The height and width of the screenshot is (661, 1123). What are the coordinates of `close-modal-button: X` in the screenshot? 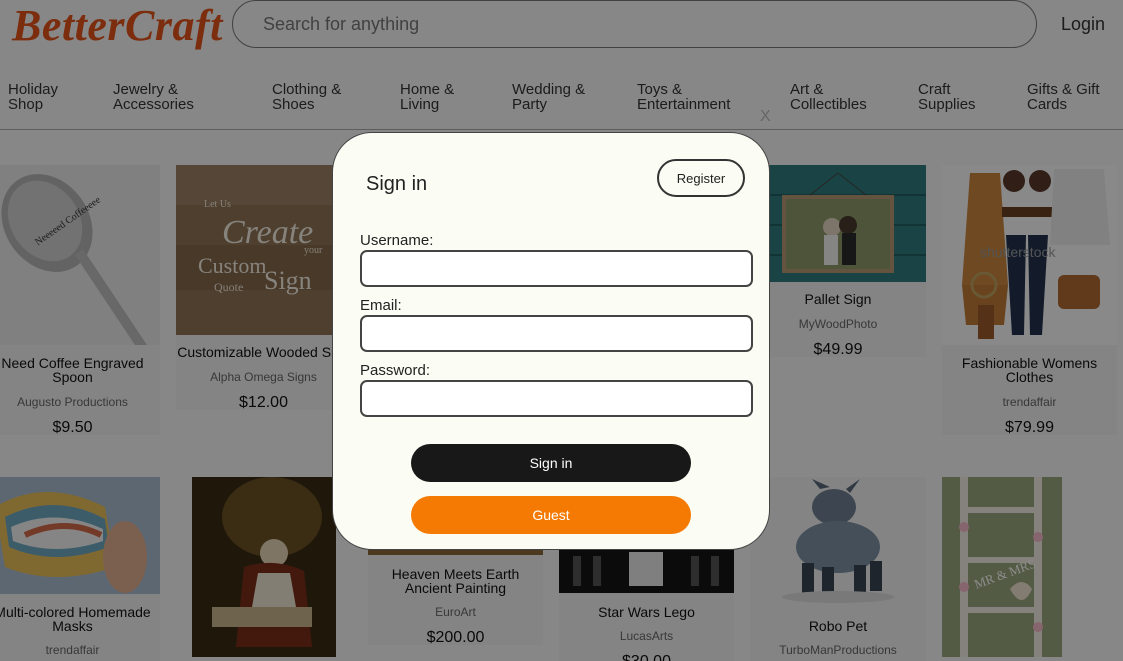 It's located at (765, 117).